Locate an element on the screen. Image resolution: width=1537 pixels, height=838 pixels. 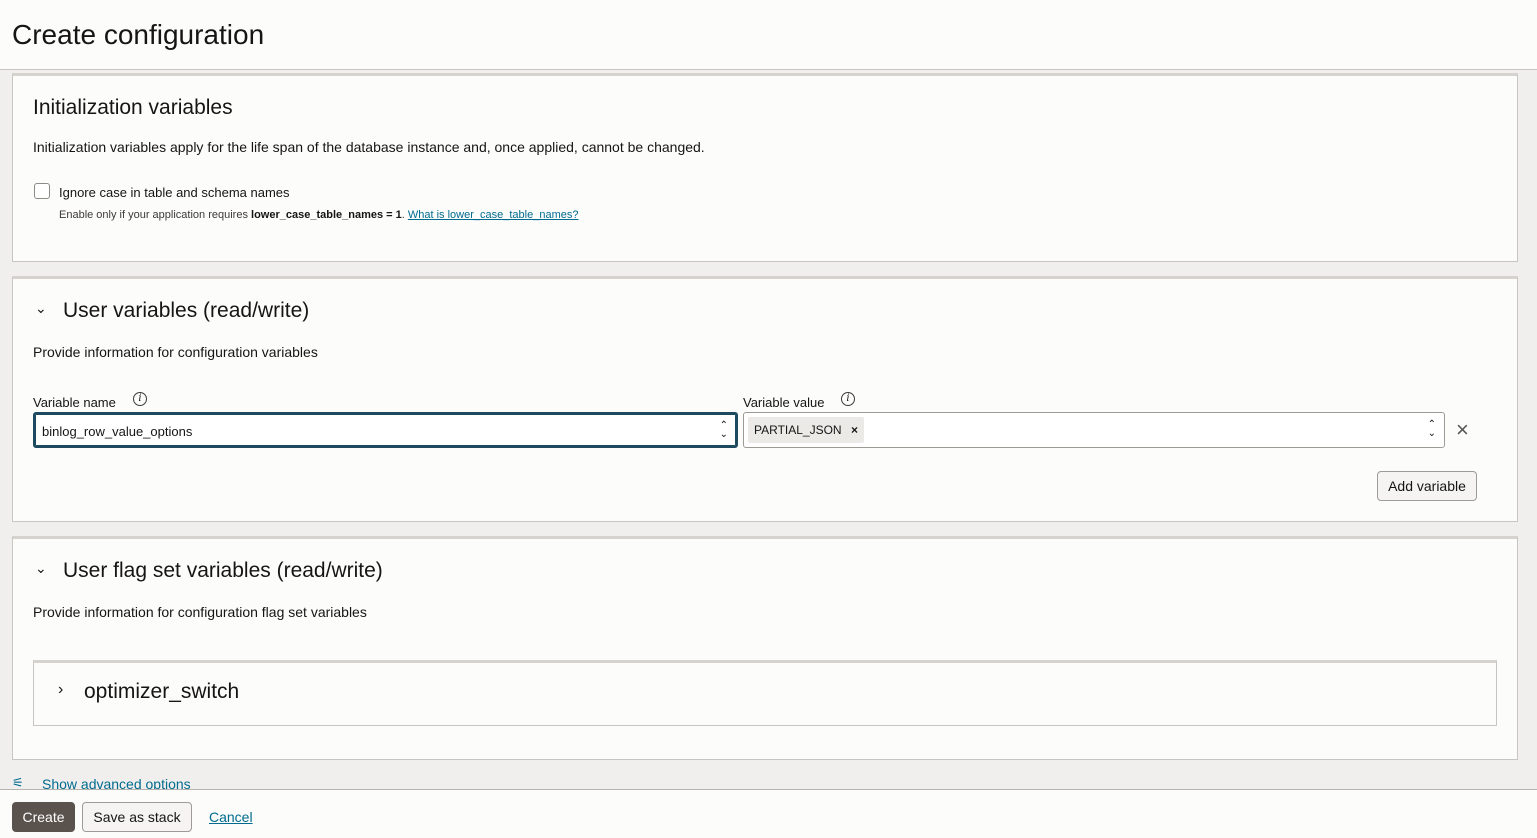
optimizer-switch-item: › optimizer_switch is located at coordinates (765, 693).